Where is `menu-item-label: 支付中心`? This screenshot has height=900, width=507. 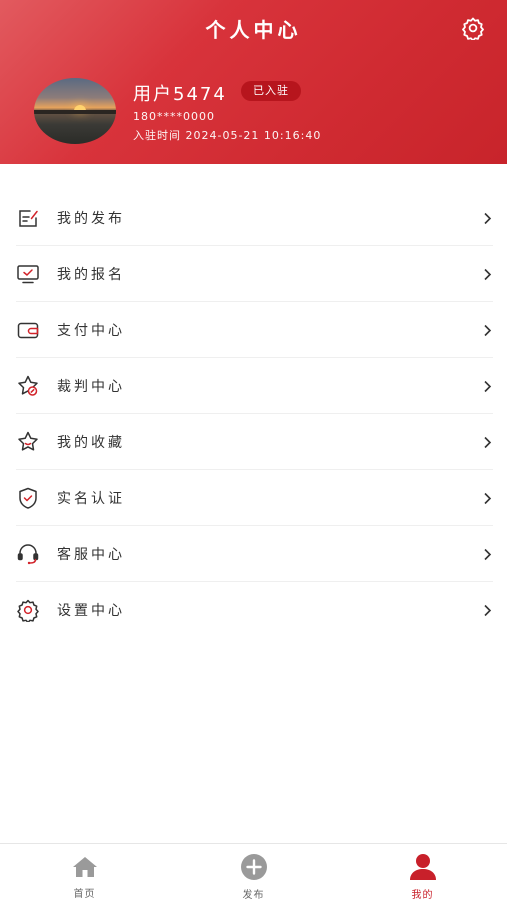 menu-item-label: 支付中心 is located at coordinates (91, 331).